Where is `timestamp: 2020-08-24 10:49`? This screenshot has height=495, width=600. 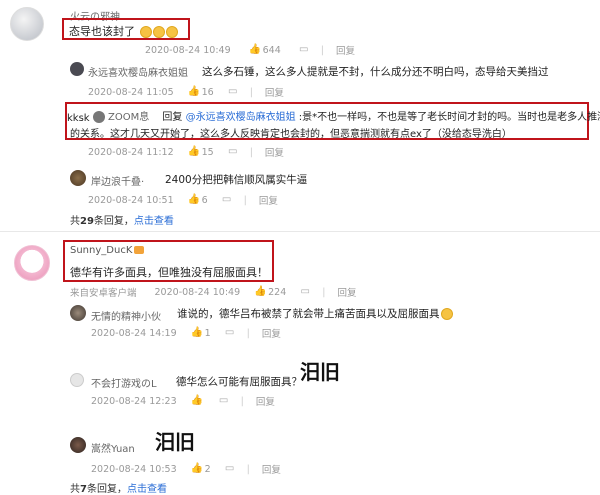
timestamp: 2020-08-24 10:49 is located at coordinates (188, 50).